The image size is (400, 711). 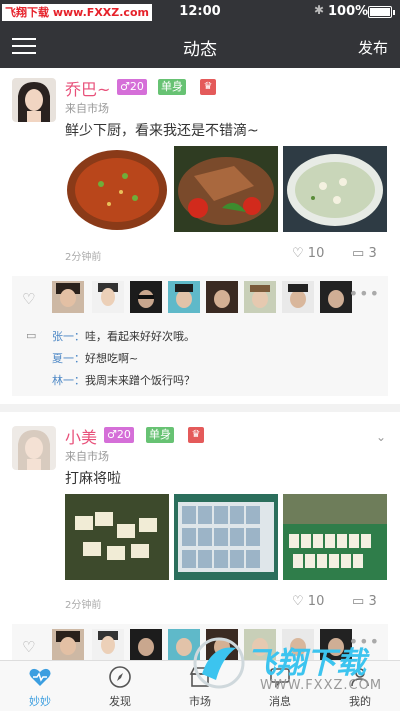 I want to click on post-text: 打麻将啦, so click(x=93, y=479).